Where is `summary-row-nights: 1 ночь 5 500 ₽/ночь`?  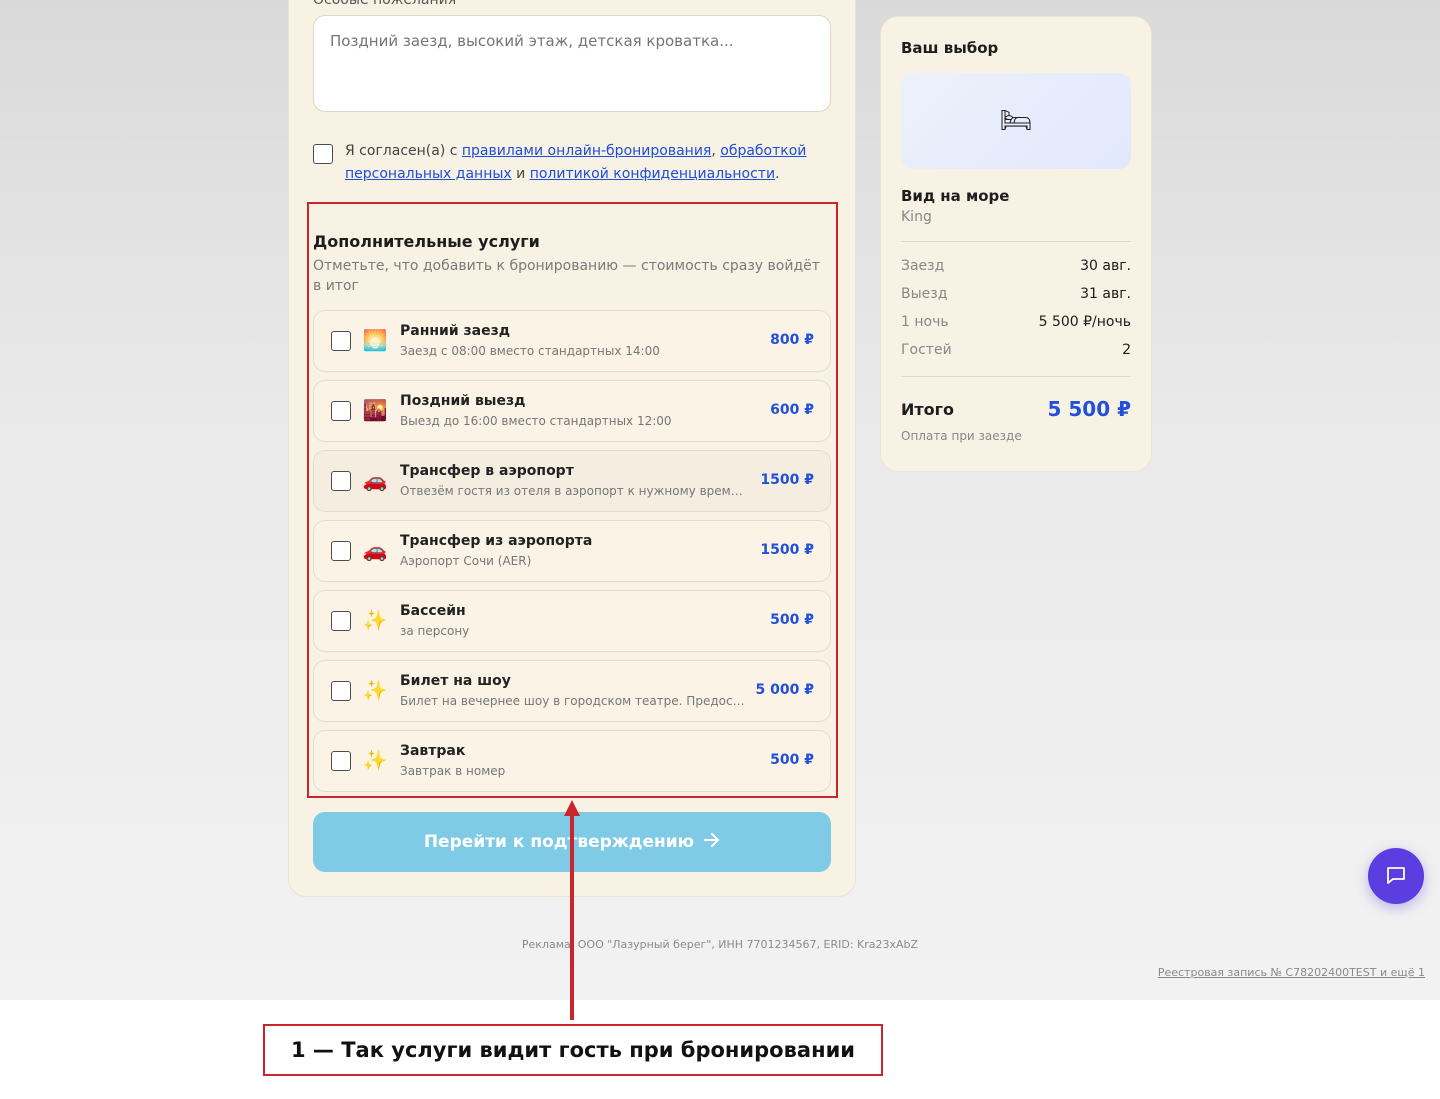 summary-row-nights: 1 ночь 5 500 ₽/ночь is located at coordinates (1016, 322).